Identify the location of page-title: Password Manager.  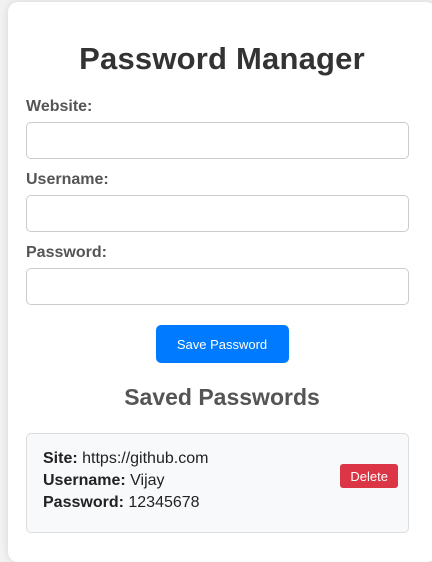
(222, 58).